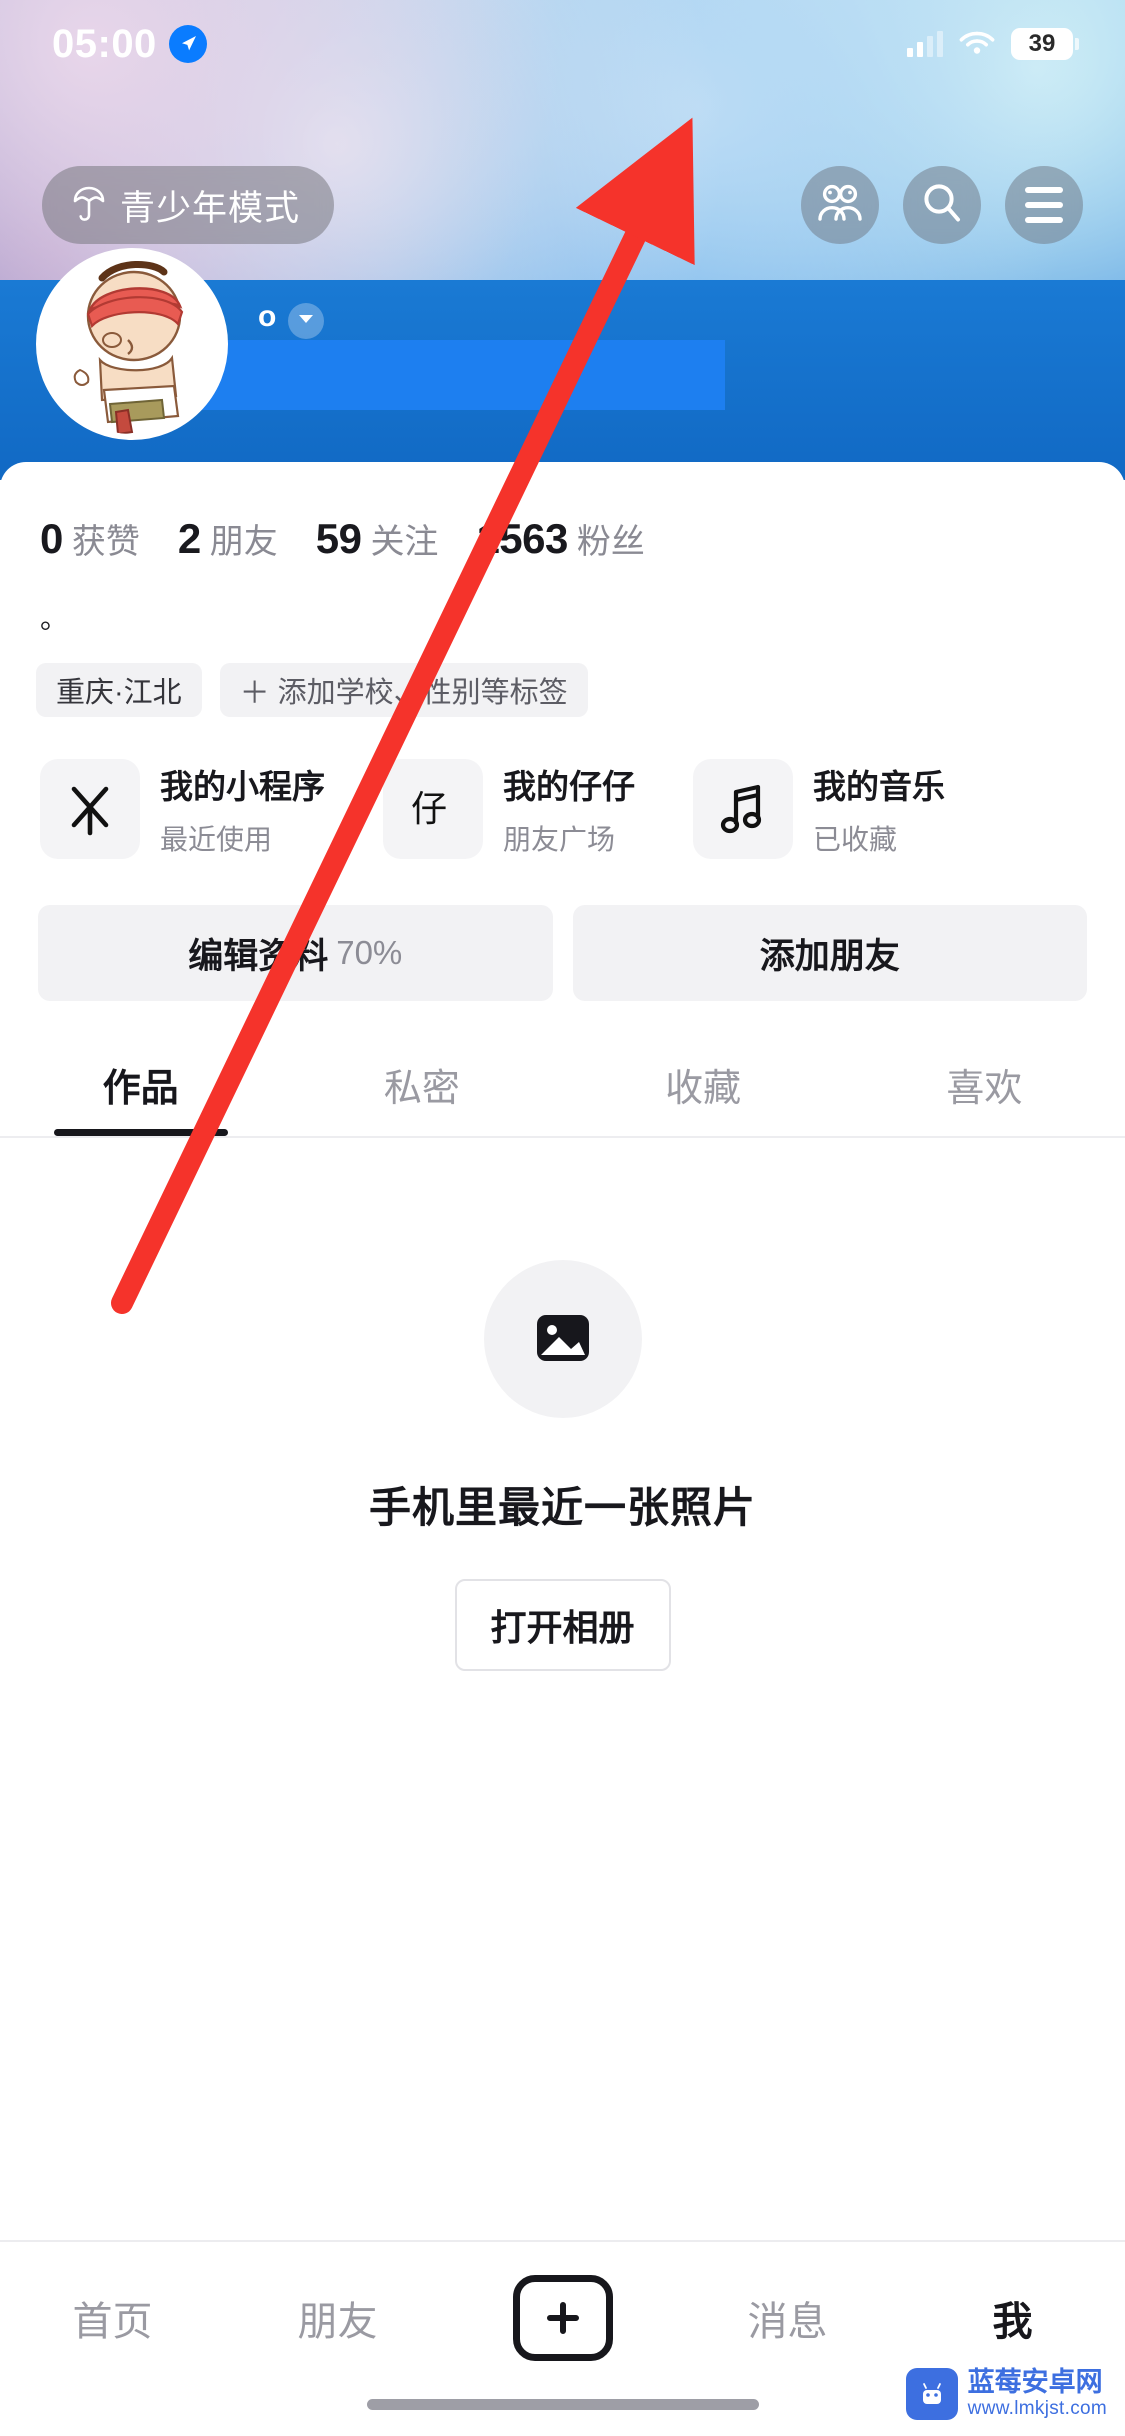 This screenshot has width=1125, height=2436. Describe the element at coordinates (559, 839) in the screenshot. I see `entry-card-subtitle: 朋友广场` at that location.